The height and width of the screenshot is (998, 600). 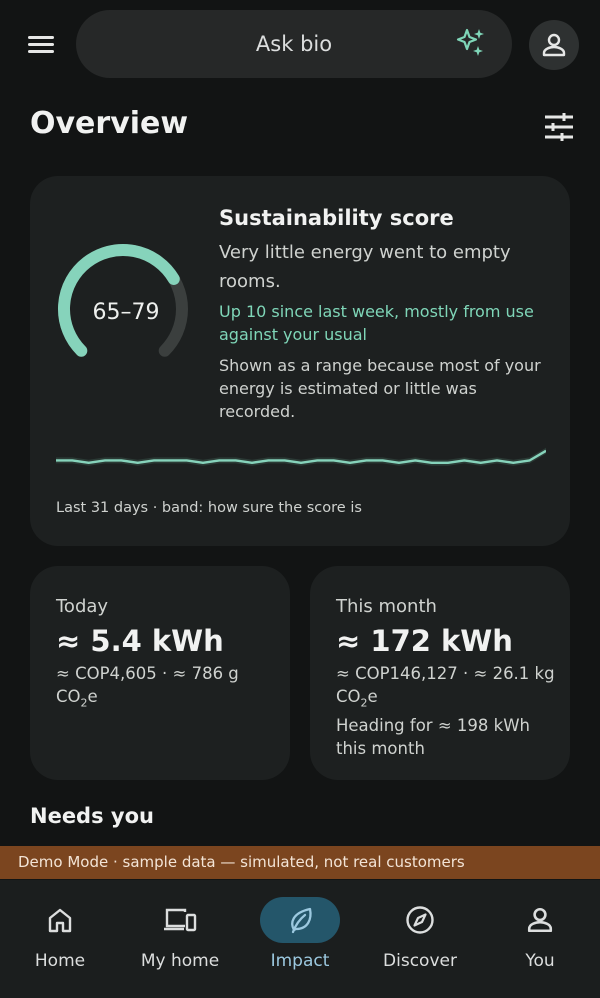 What do you see at coordinates (147, 687) in the screenshot?
I see `today-detail: ≈ COP4,605 · ≈ 786 g CO2e` at bounding box center [147, 687].